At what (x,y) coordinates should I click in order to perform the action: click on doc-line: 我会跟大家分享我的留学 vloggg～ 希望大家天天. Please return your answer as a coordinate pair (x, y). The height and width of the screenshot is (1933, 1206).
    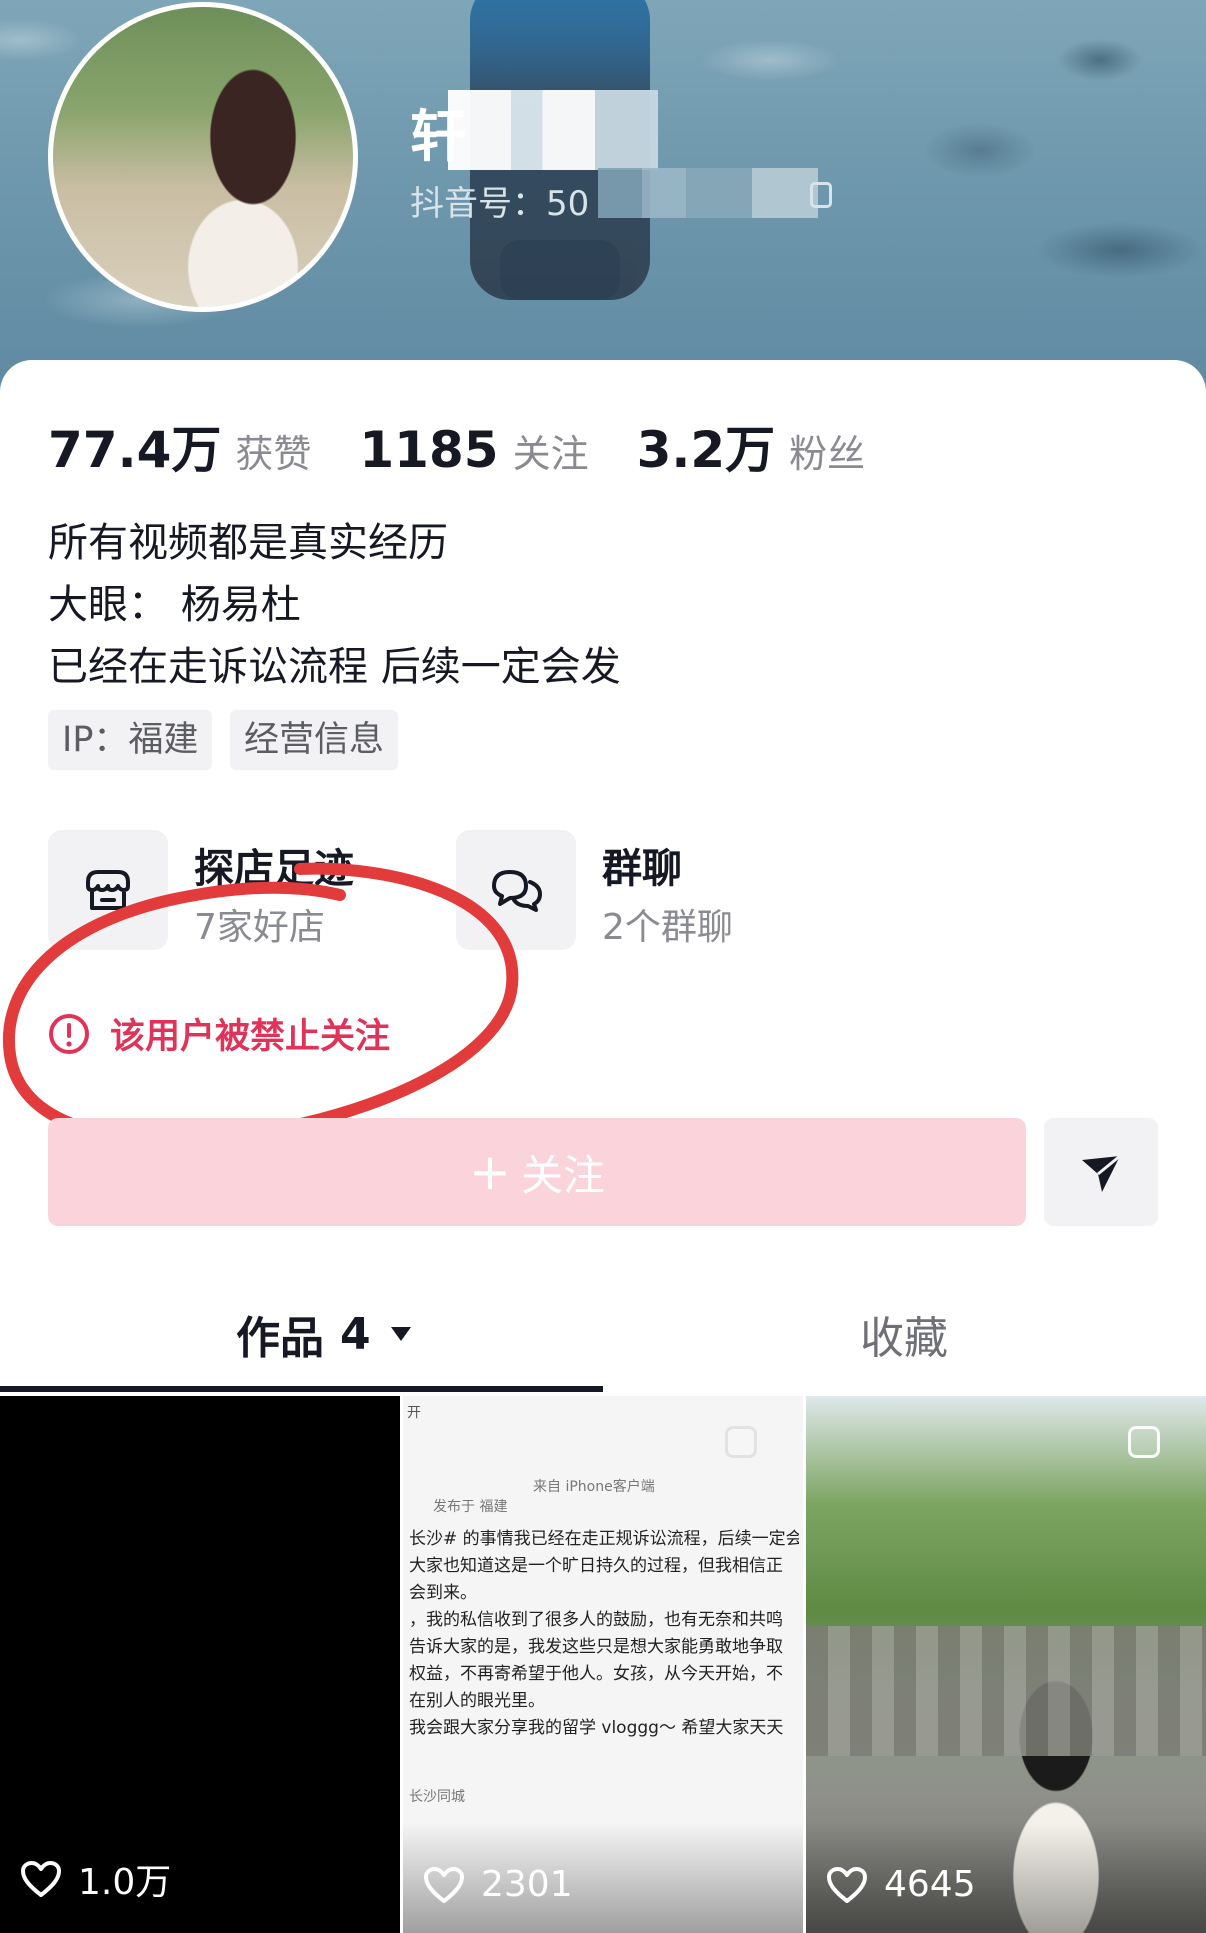
    Looking at the image, I should click on (596, 1728).